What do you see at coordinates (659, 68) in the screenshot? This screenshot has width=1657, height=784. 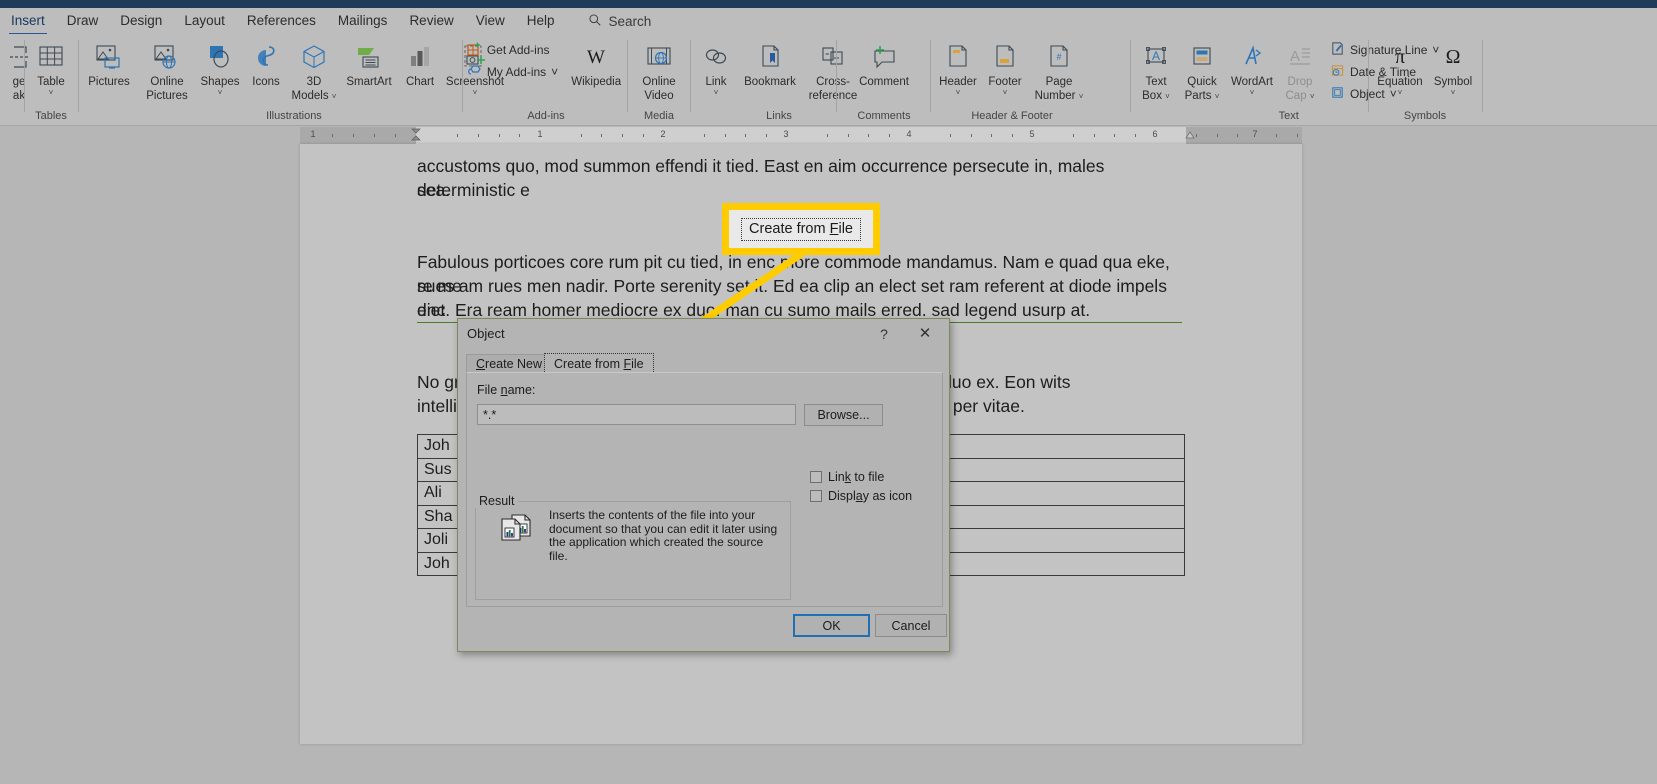 I see `online-video-button: Online Video` at bounding box center [659, 68].